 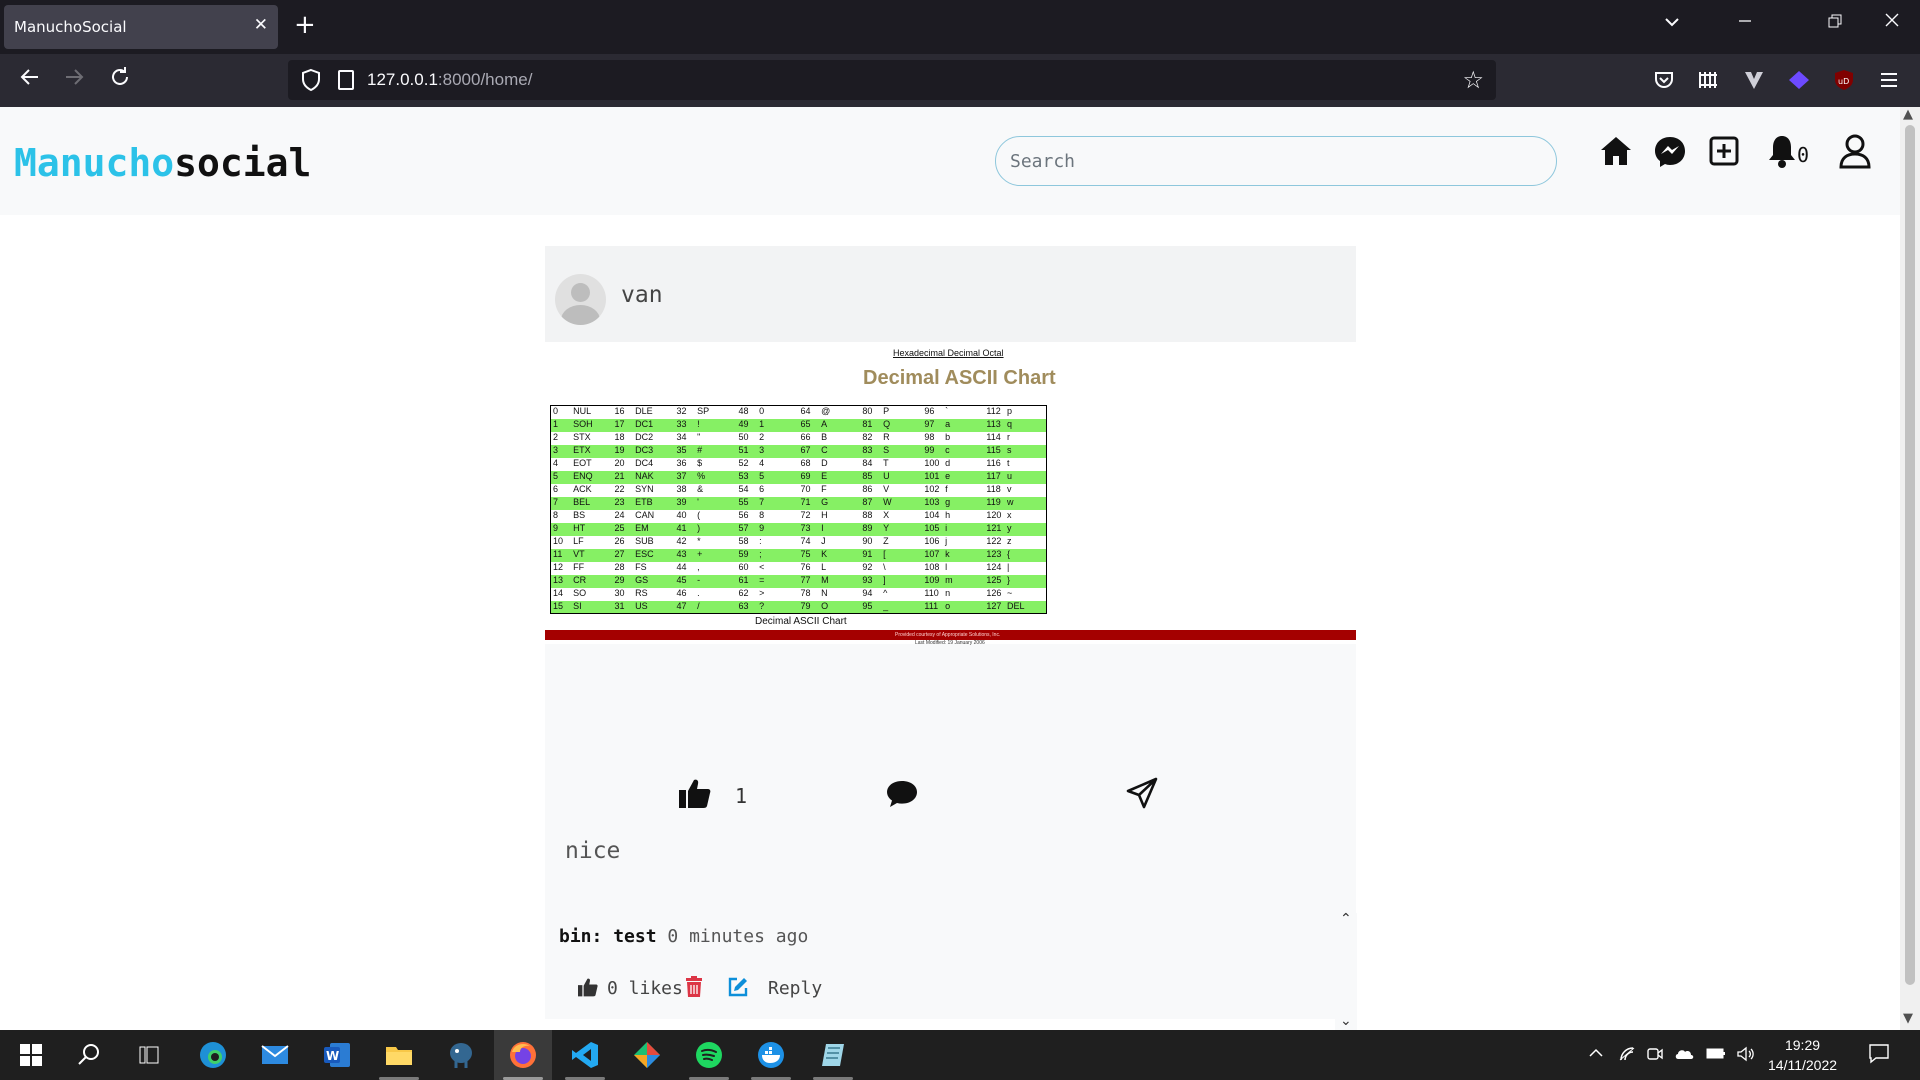 I want to click on page-scroll-up-icon: ▲, so click(x=1908, y=114).